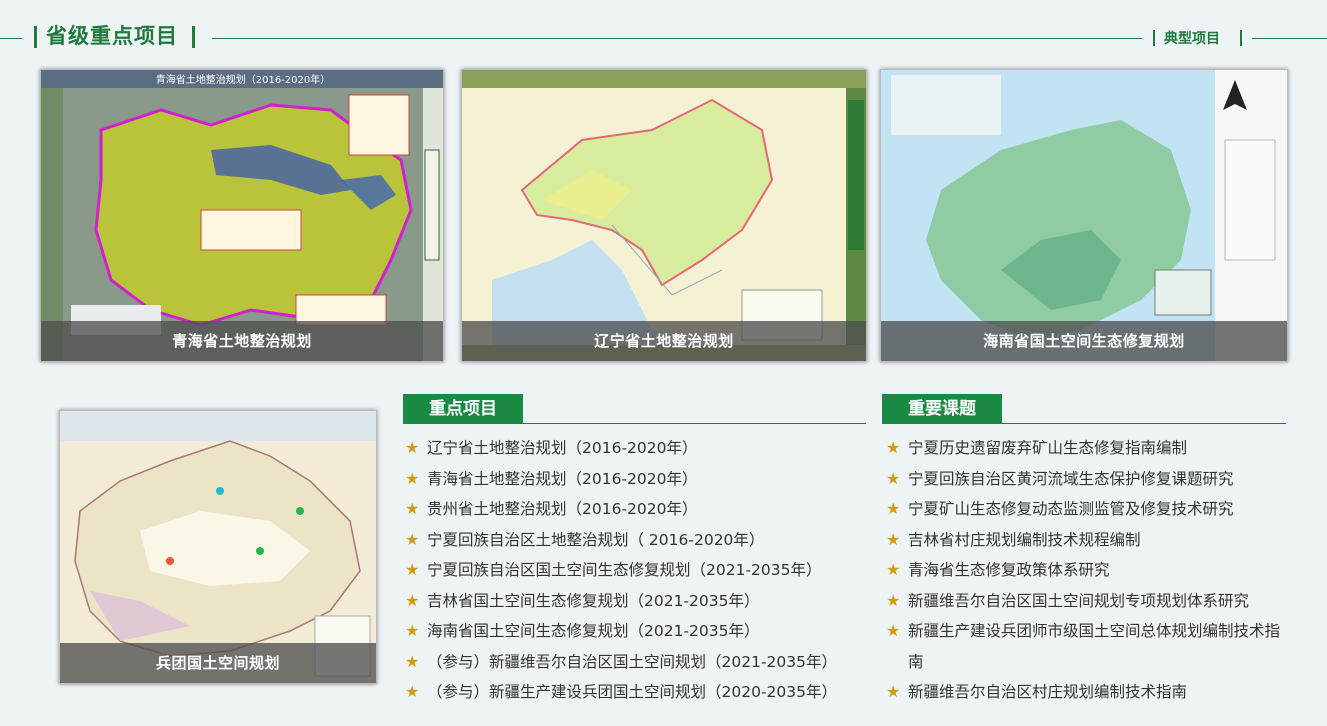 Image resolution: width=1327 pixels, height=726 pixels. Describe the element at coordinates (218, 663) in the screenshot. I see `card-caption: 兵团国土空间规划` at that location.